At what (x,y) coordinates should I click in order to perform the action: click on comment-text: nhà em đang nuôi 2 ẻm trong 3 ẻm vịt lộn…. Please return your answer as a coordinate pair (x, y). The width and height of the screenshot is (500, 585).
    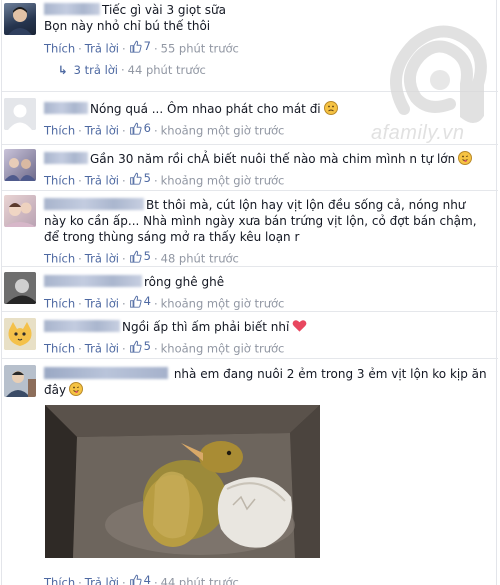
    Looking at the image, I should click on (265, 382).